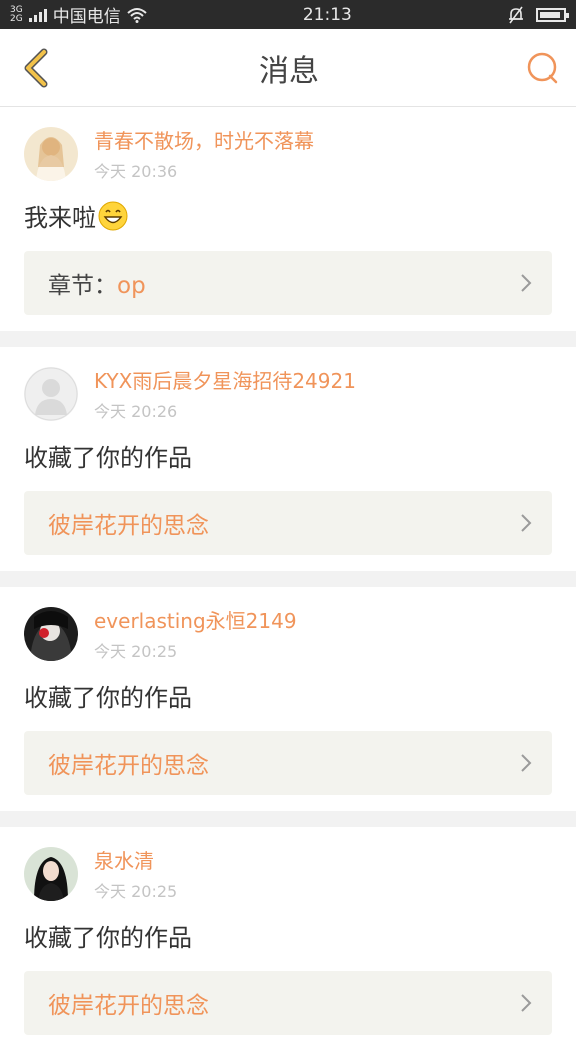 This screenshot has width=576, height=1051. I want to click on search-icon, so click(542, 67).